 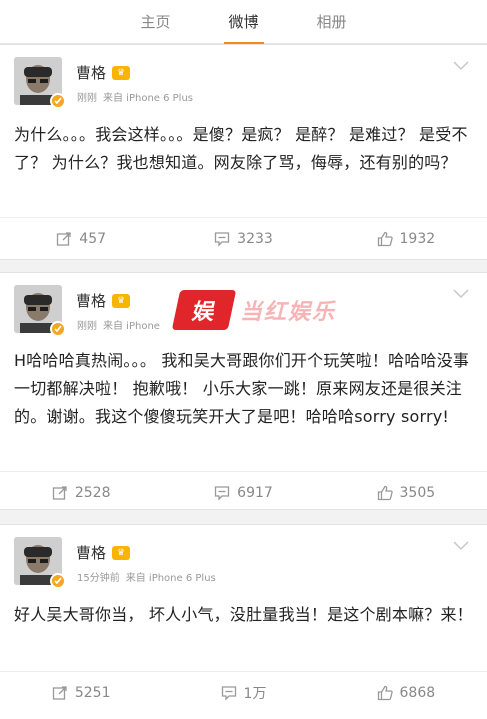 I want to click on post-meta: 刚刚 来自 iPhone, so click(x=118, y=324).